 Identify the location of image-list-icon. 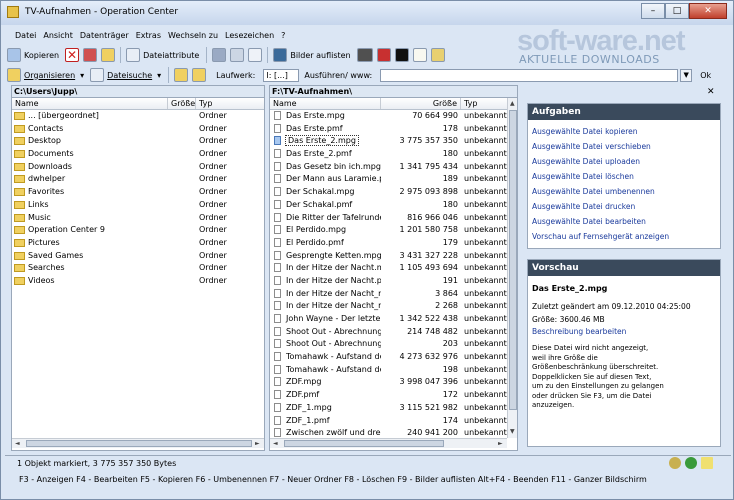
(280, 55).